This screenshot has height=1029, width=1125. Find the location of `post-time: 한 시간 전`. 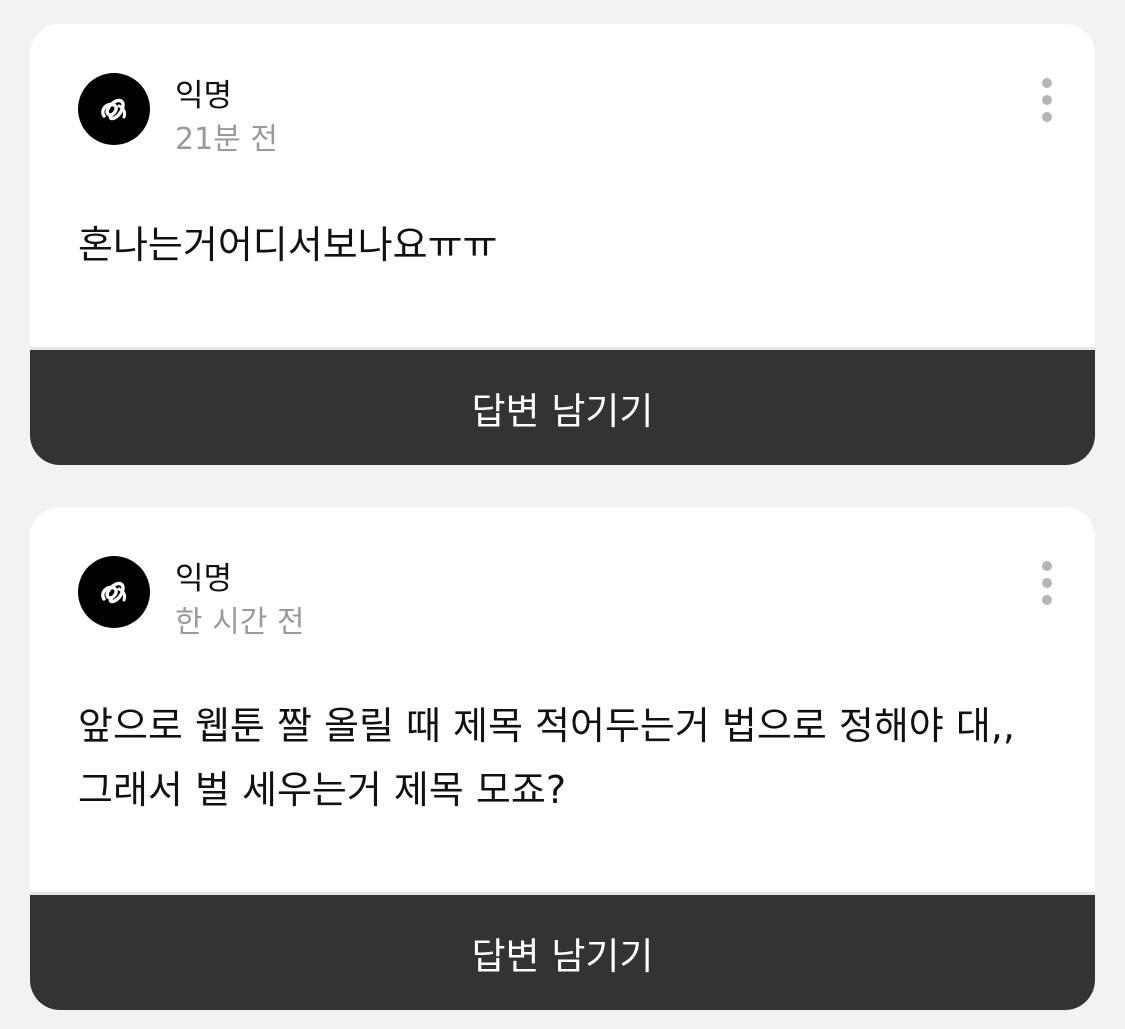

post-time: 한 시간 전 is located at coordinates (240, 622).